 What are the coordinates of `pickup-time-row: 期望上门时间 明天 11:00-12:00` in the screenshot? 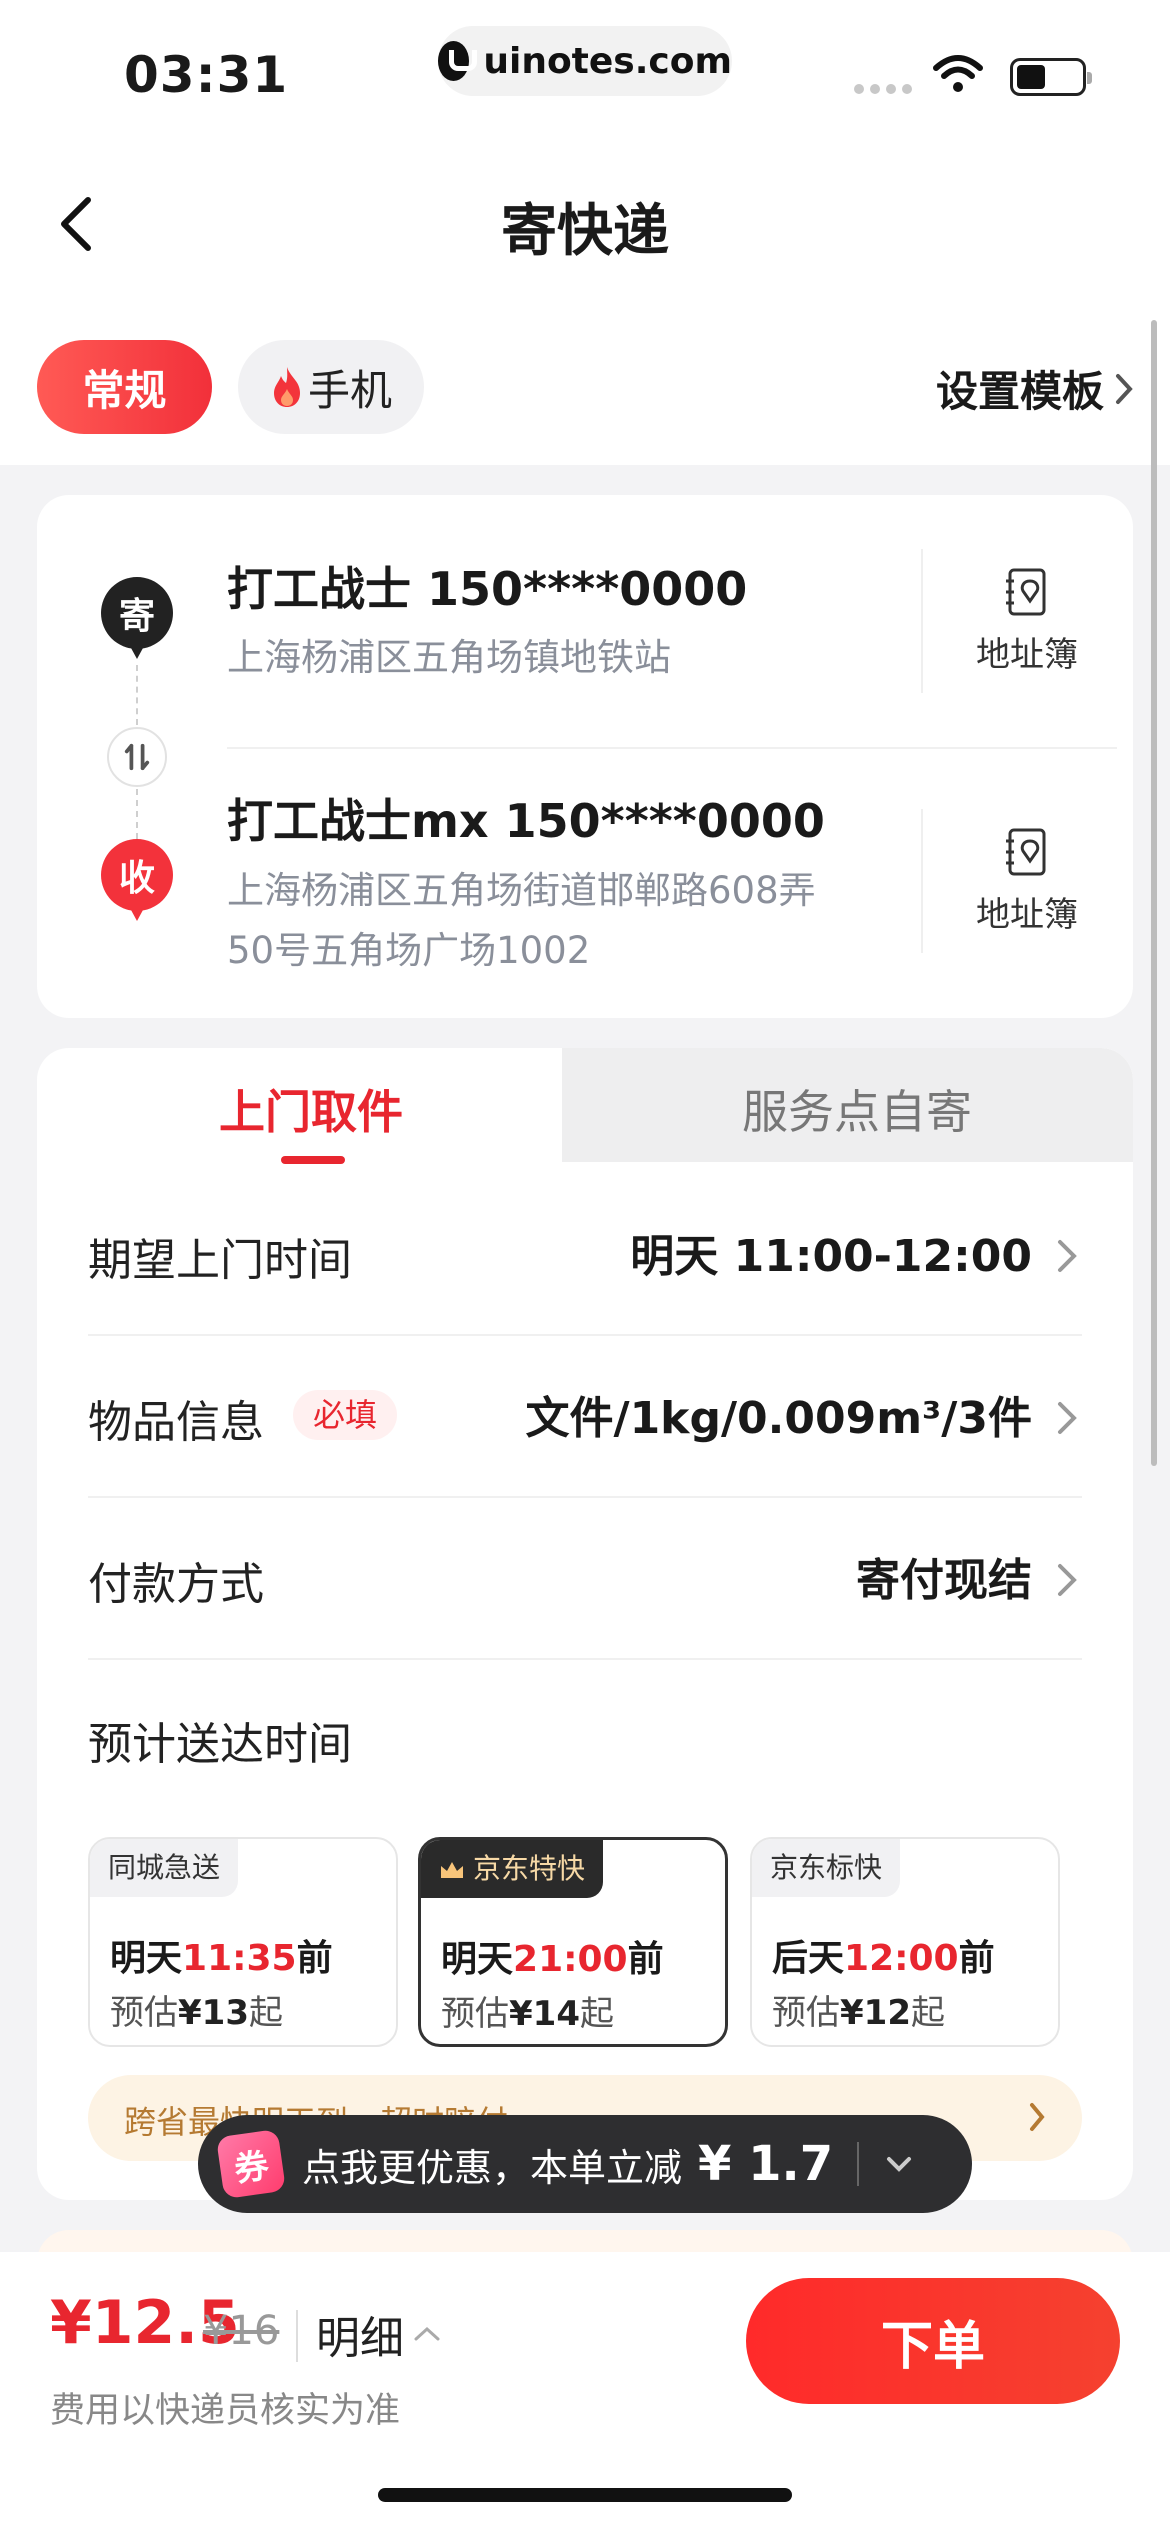 It's located at (585, 1255).